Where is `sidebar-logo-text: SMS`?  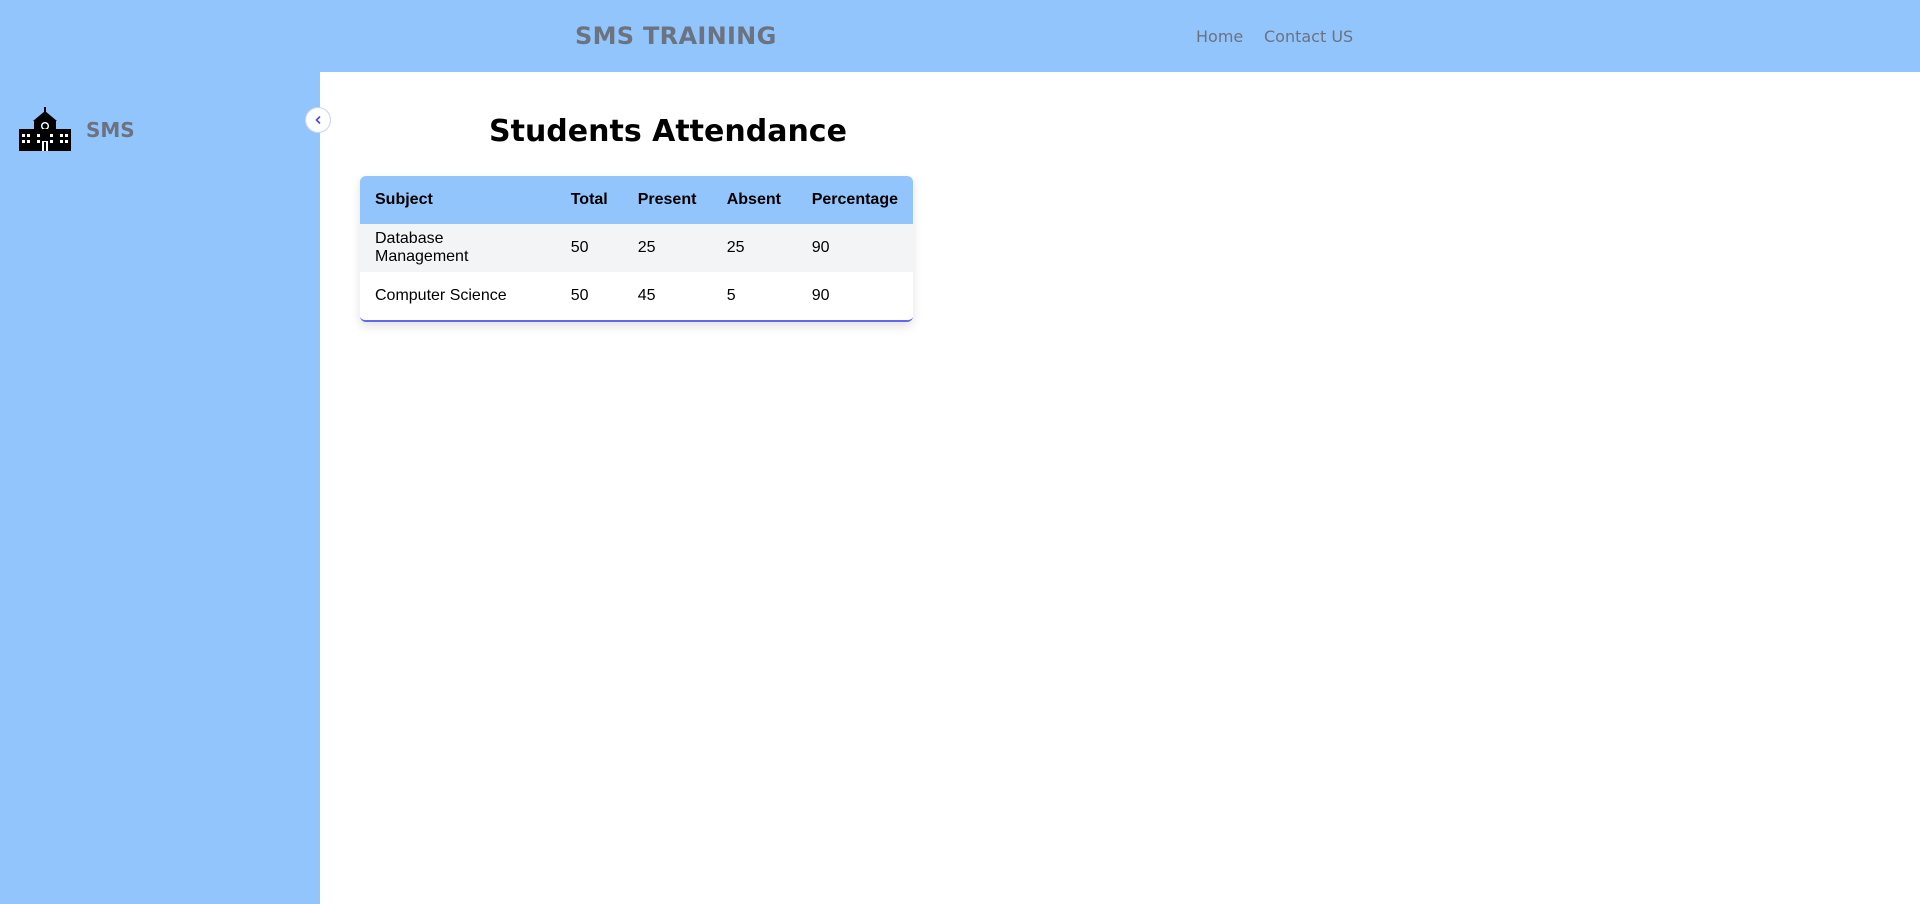 sidebar-logo-text: SMS is located at coordinates (110, 130).